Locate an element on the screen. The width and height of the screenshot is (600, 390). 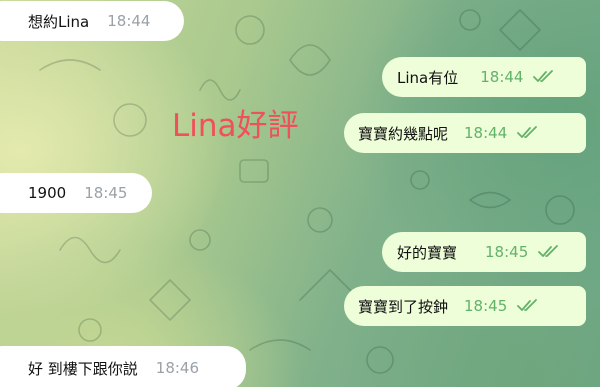
message-text: Lina有位 is located at coordinates (428, 77).